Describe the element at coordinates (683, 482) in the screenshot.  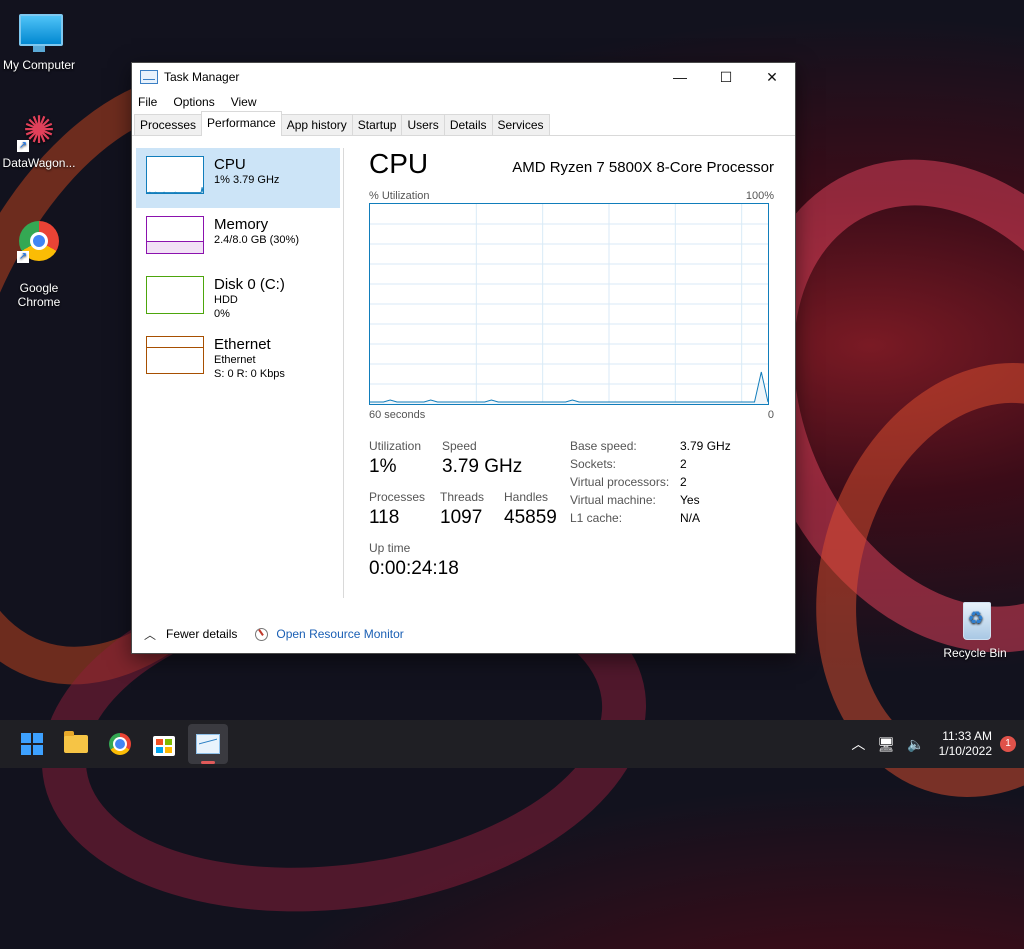
I see `detail-value: 2` at that location.